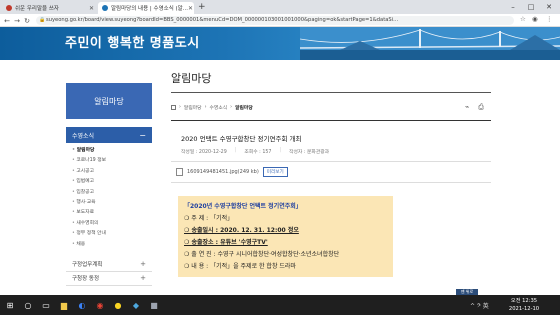 This screenshot has height=315, width=560. Describe the element at coordinates (223, 172) in the screenshot. I see `attachment-link: 1609149481451.jpg(249 kb)` at that location.